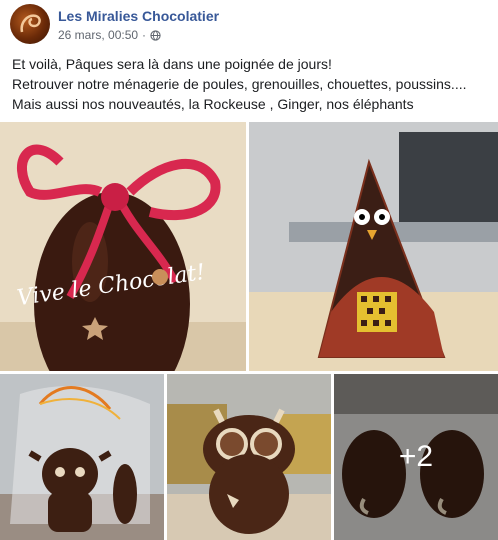 The width and height of the screenshot is (498, 540). I want to click on page-name-link: Les Miralies Chocolatier, so click(138, 16).